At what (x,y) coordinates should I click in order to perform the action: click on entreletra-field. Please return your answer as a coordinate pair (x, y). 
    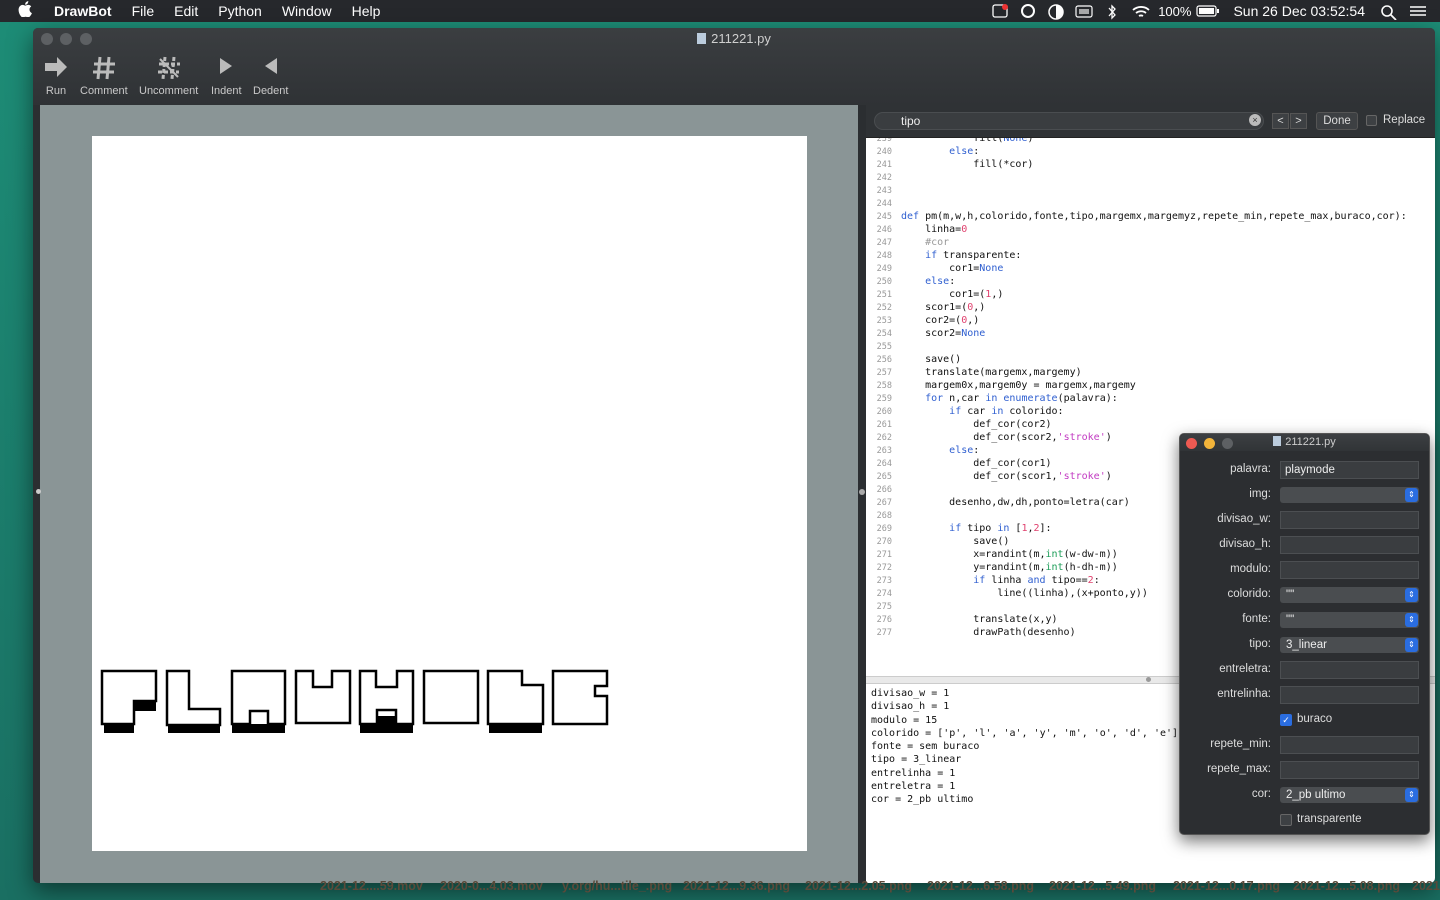
    Looking at the image, I should click on (1349, 670).